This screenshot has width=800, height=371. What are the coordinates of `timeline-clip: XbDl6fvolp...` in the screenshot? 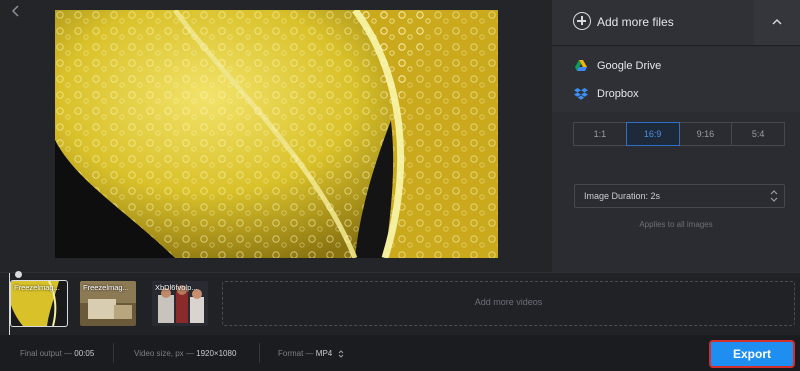 It's located at (180, 303).